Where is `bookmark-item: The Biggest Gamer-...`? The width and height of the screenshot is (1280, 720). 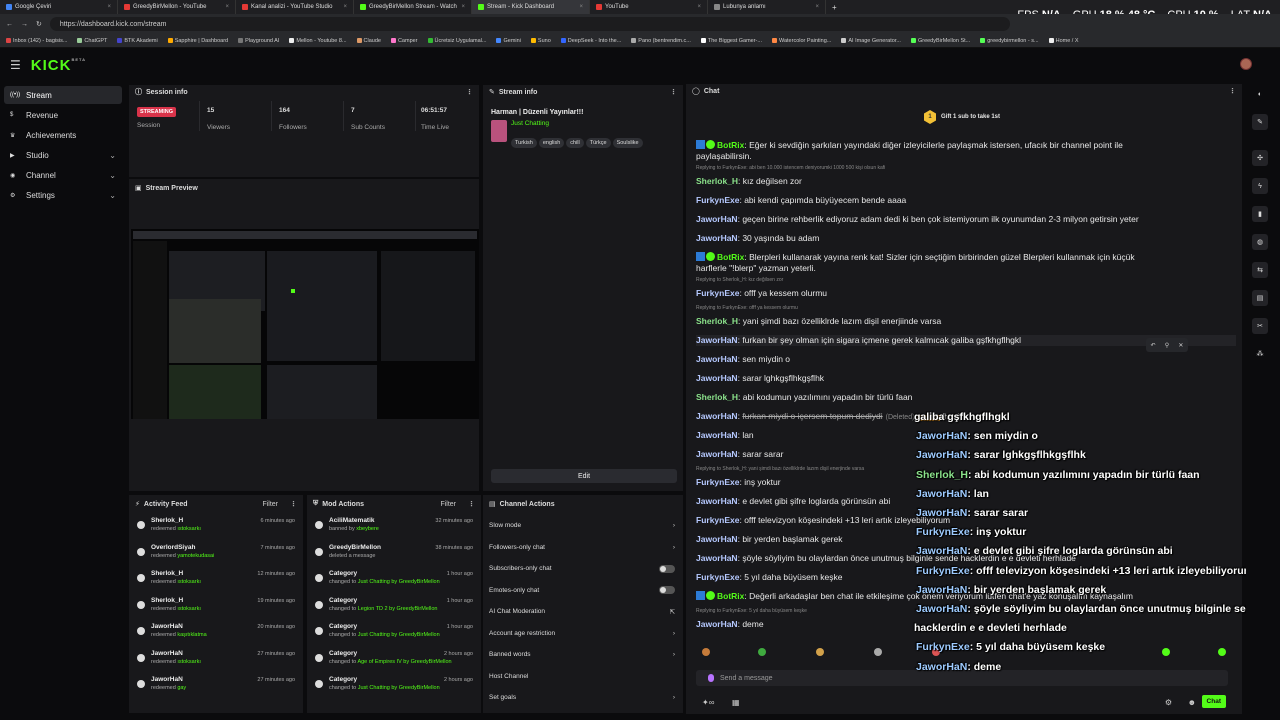
bookmark-item: The Biggest Gamer-... is located at coordinates (731, 41).